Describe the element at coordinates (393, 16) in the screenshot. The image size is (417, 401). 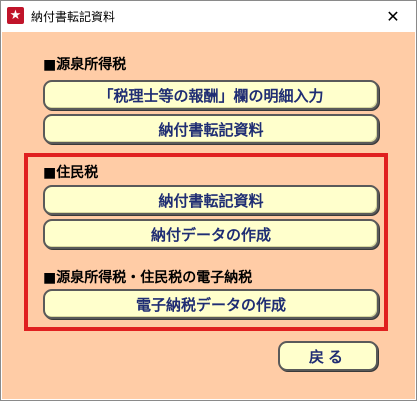
I see `close-button: ✕` at that location.